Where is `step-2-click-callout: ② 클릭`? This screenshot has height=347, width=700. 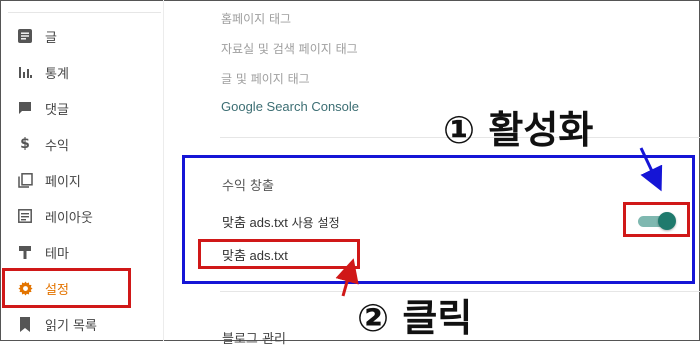
step-2-click-callout: ② 클릭 is located at coordinates (415, 318).